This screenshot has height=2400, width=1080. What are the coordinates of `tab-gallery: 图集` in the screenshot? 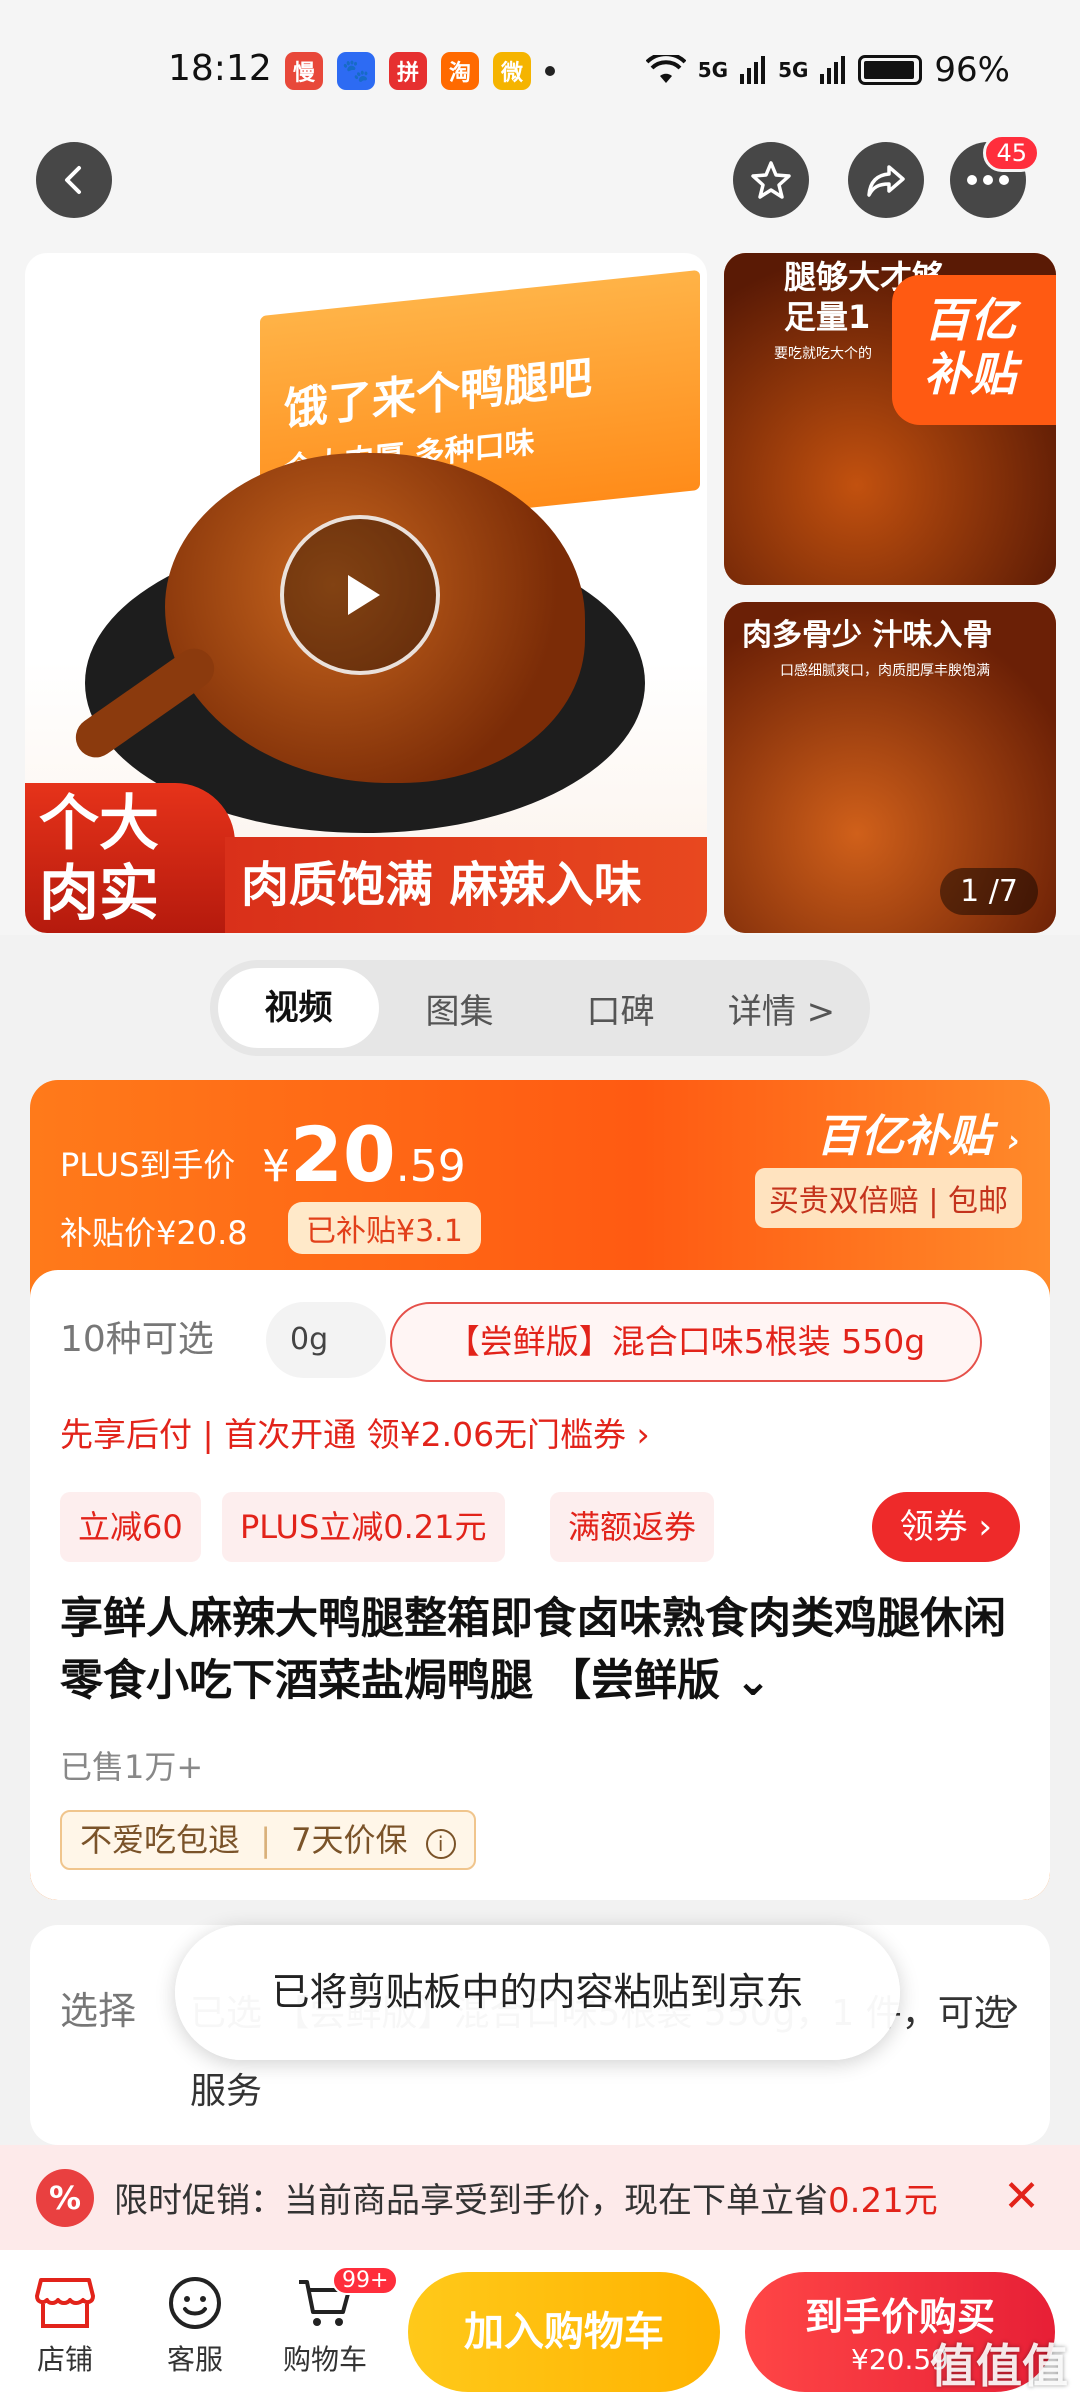 It's located at (459, 1008).